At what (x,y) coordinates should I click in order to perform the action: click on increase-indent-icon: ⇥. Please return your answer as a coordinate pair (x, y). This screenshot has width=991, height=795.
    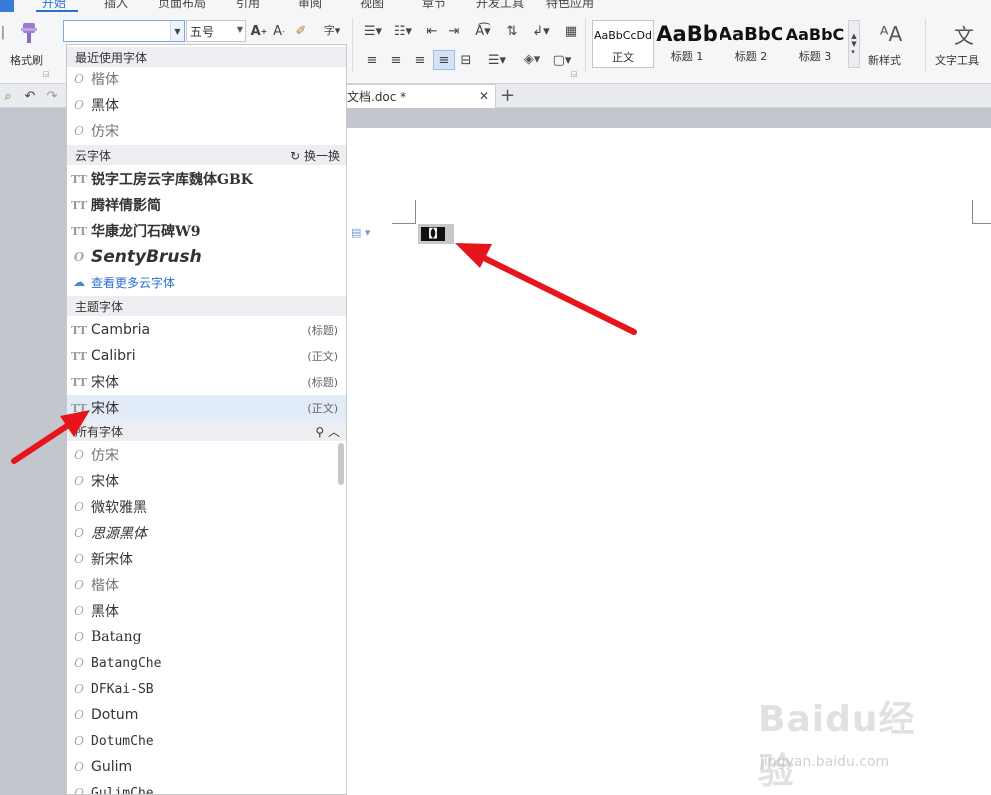
    Looking at the image, I should click on (454, 31).